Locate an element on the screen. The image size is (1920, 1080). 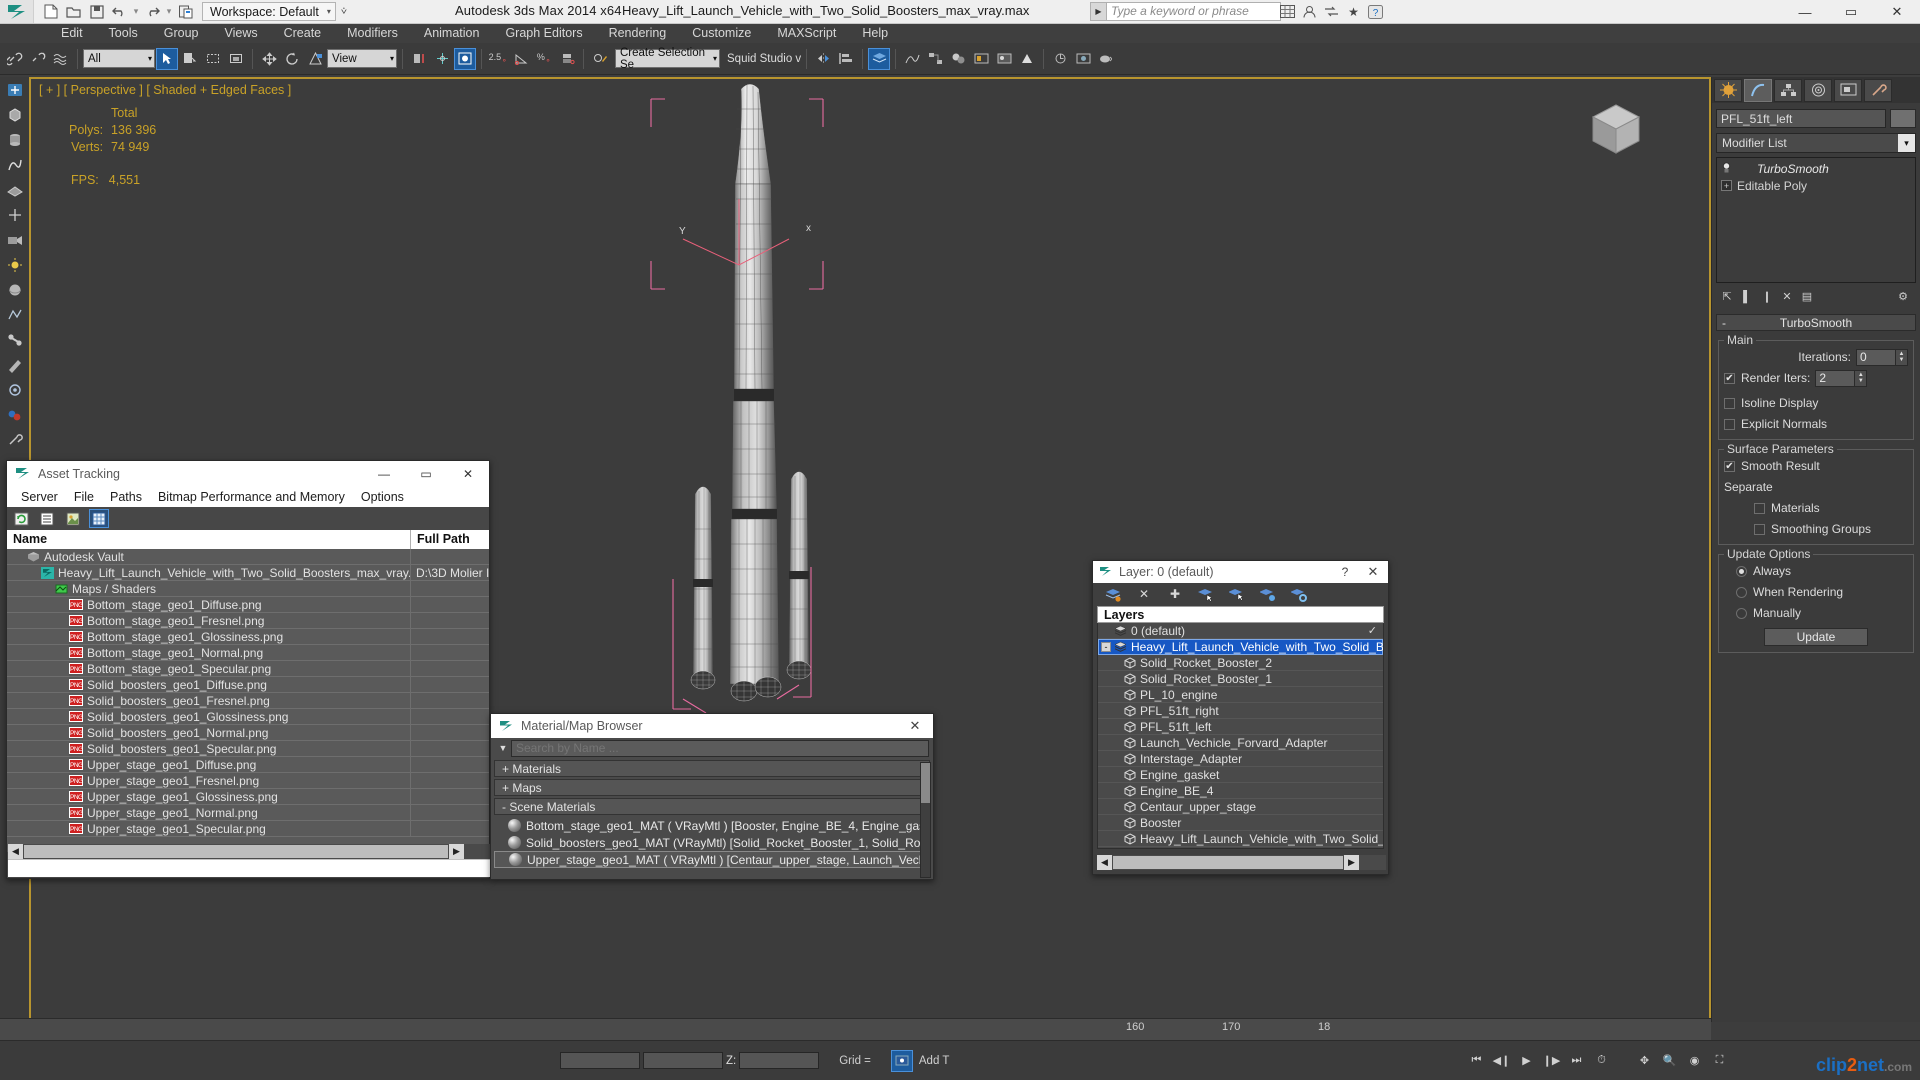
redo-icon is located at coordinates (152, 12).